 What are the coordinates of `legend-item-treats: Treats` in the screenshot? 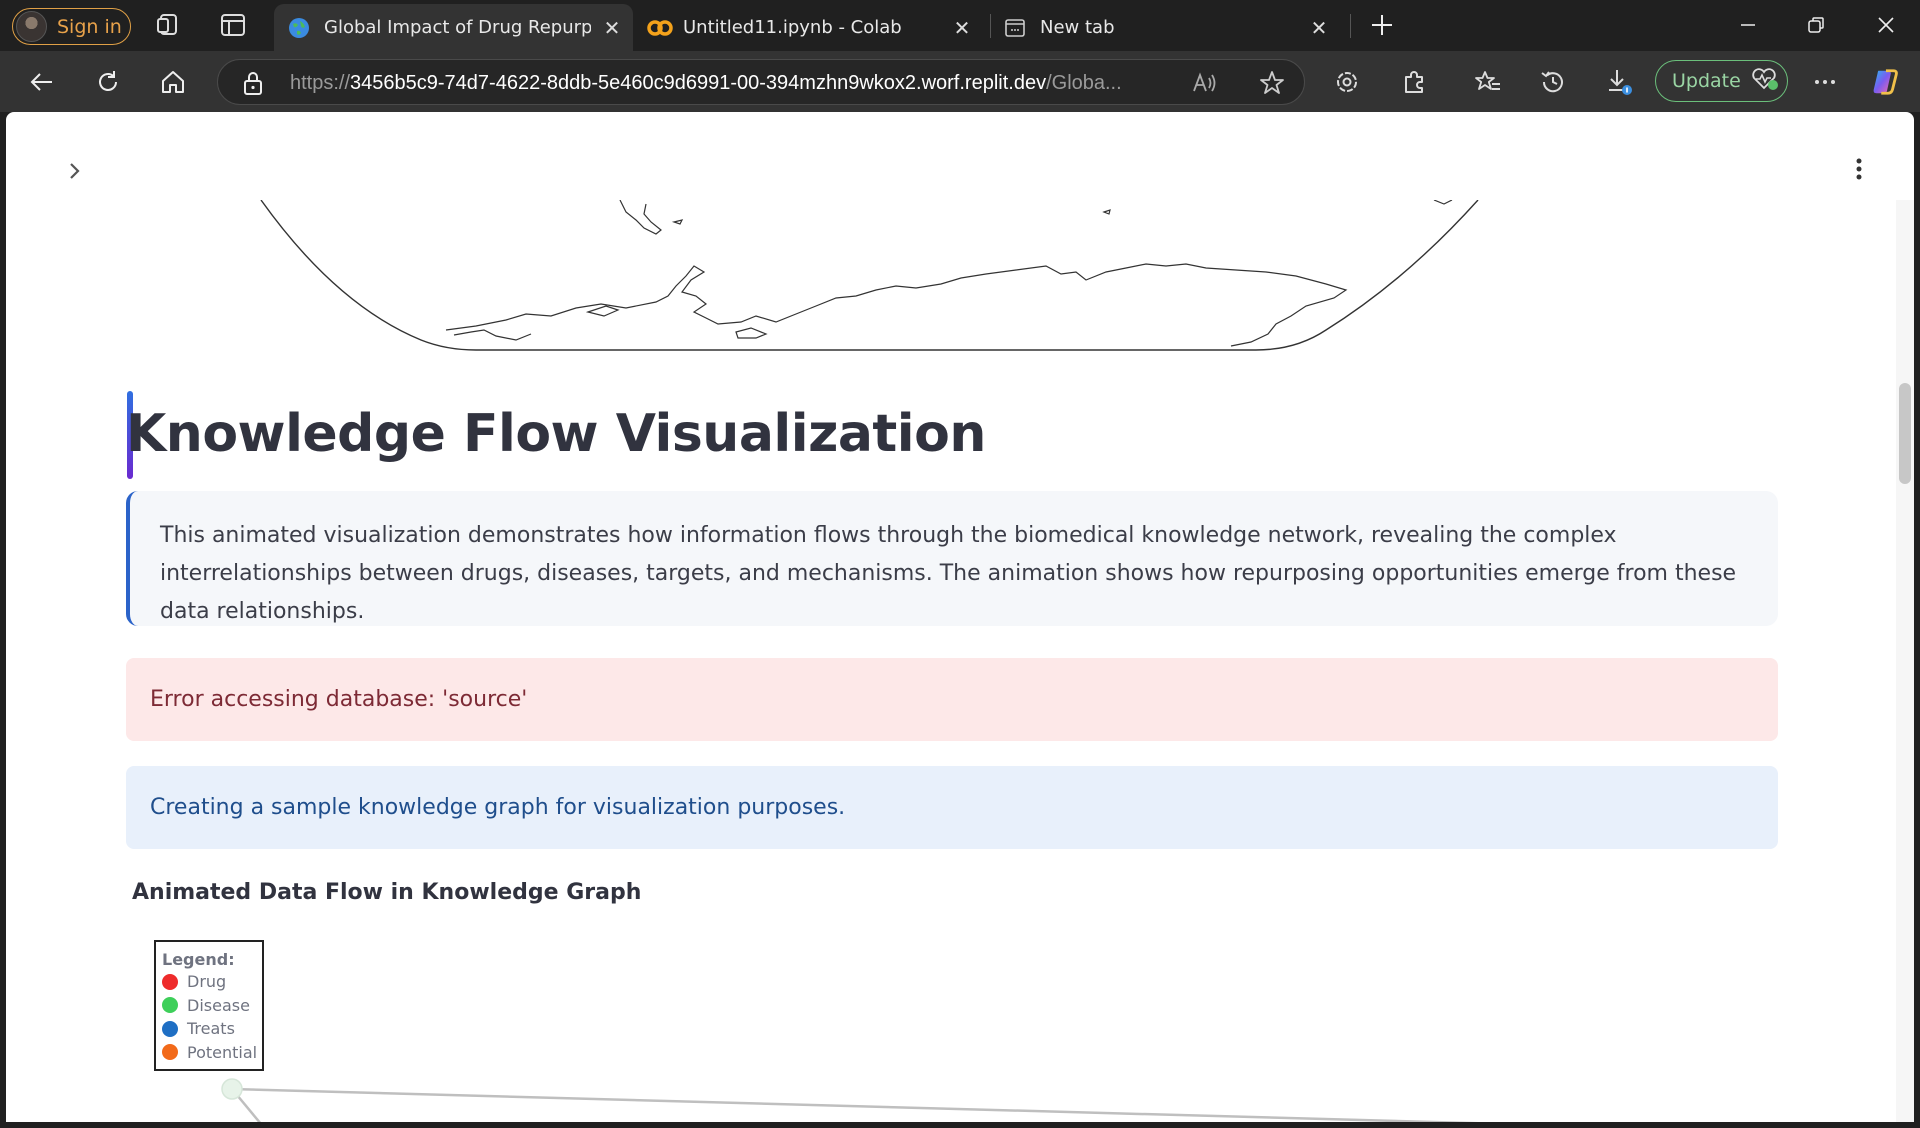 It's located at (212, 1029).